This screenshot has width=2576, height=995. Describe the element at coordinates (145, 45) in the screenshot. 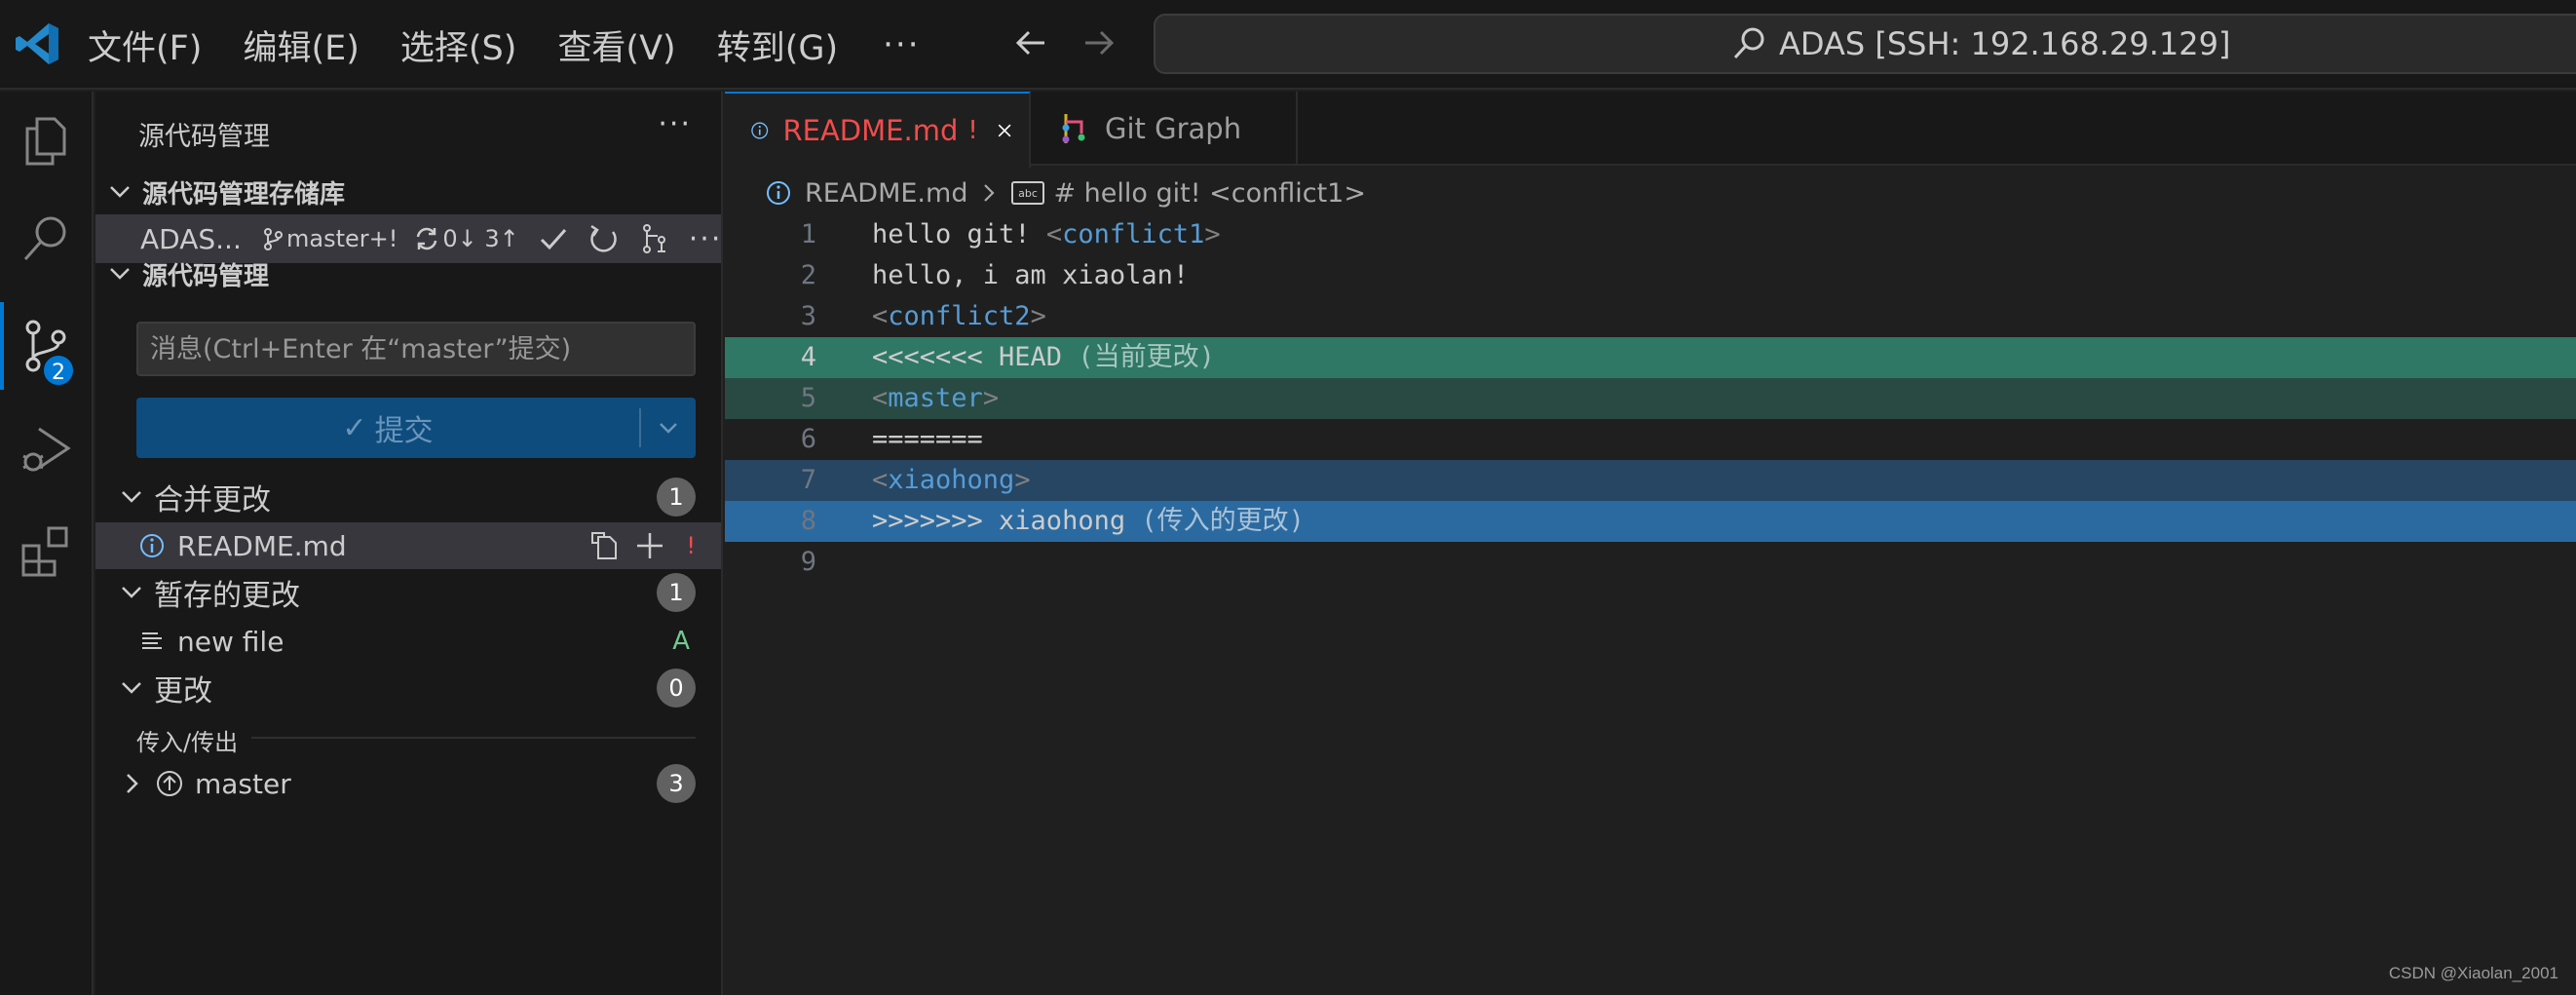

I see `menu-file: 文件(F)` at that location.